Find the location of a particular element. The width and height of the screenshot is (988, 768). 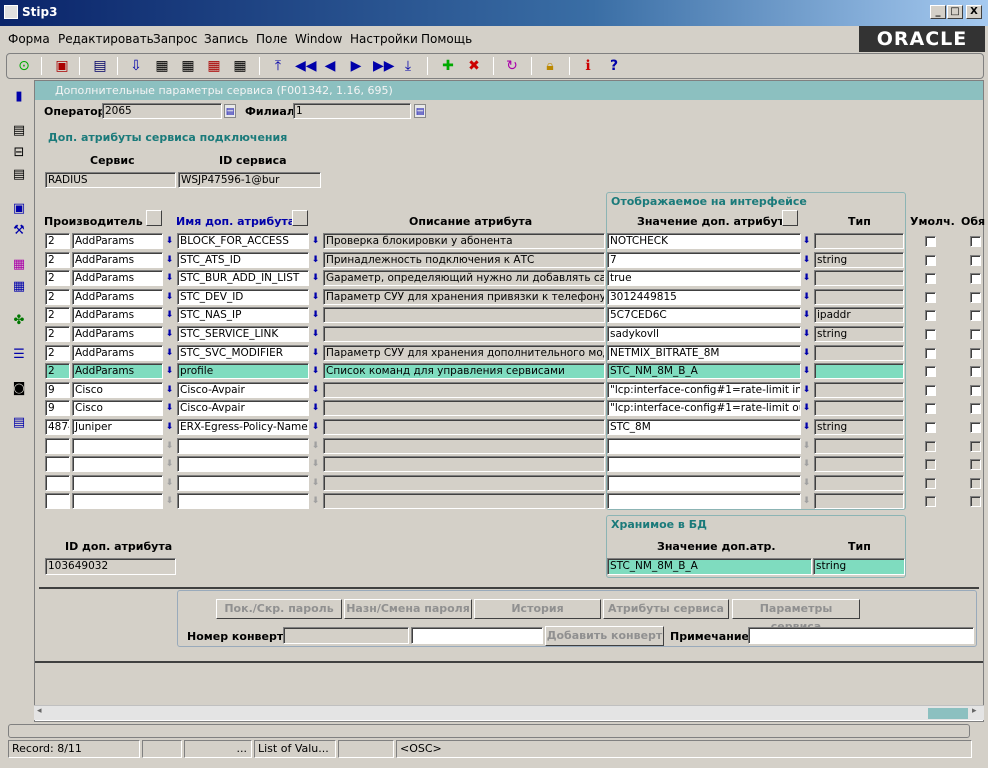

print-icon: ▤ is located at coordinates (100, 66).